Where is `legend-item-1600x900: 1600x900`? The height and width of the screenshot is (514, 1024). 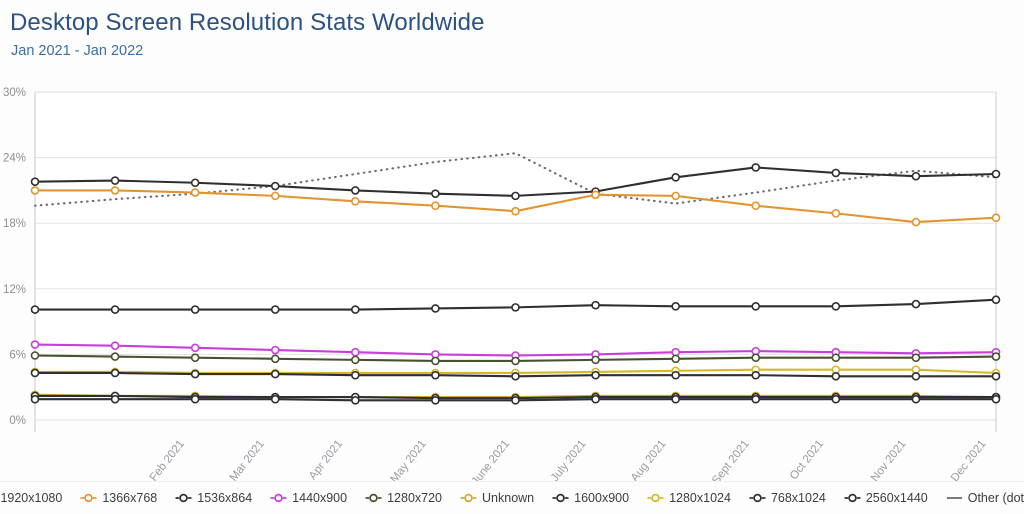
legend-item-1600x900: 1600x900 is located at coordinates (590, 498).